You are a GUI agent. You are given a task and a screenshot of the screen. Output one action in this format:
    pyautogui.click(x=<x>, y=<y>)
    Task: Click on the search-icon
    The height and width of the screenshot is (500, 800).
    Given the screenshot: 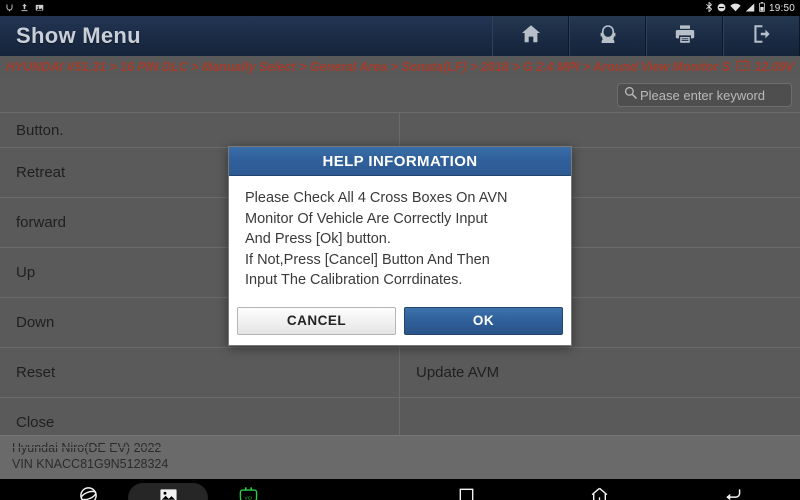 What is the action you would take?
    pyautogui.click(x=630, y=95)
    